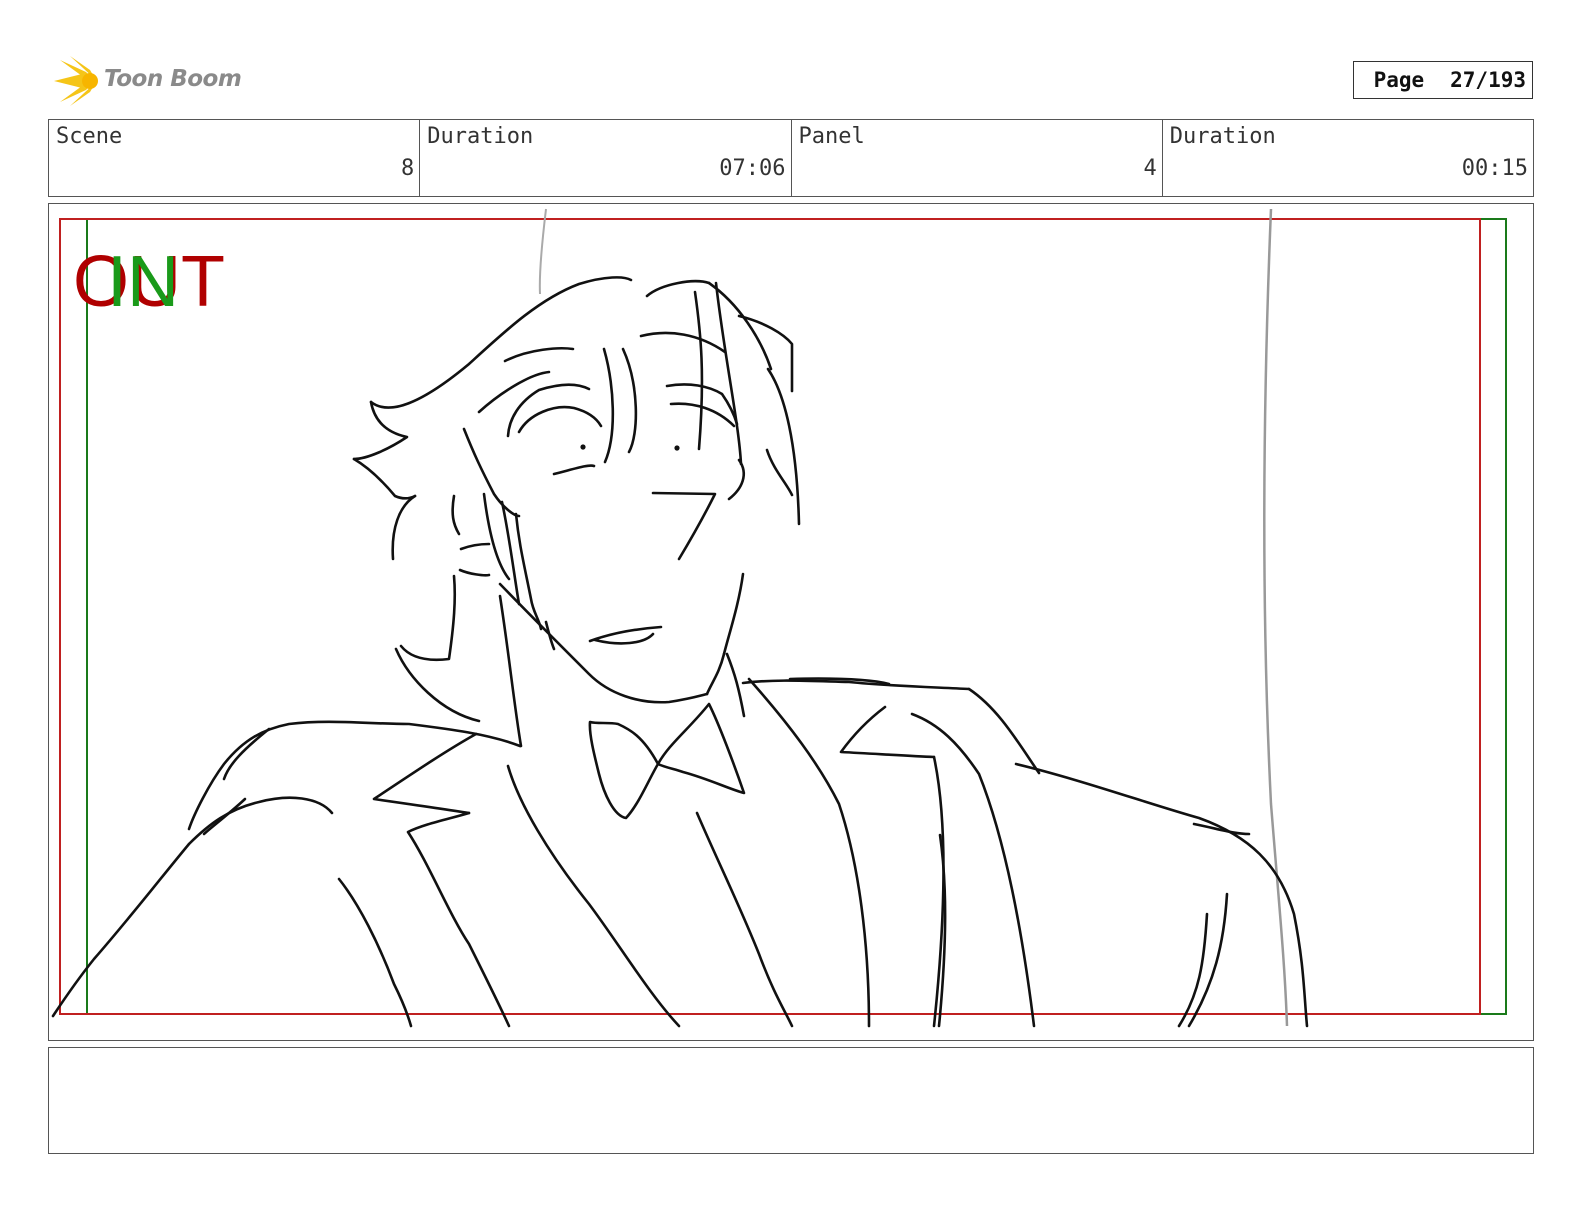 This screenshot has width=1584, height=1224. What do you see at coordinates (977, 158) in the screenshot?
I see `panel-cell: Panel 4` at bounding box center [977, 158].